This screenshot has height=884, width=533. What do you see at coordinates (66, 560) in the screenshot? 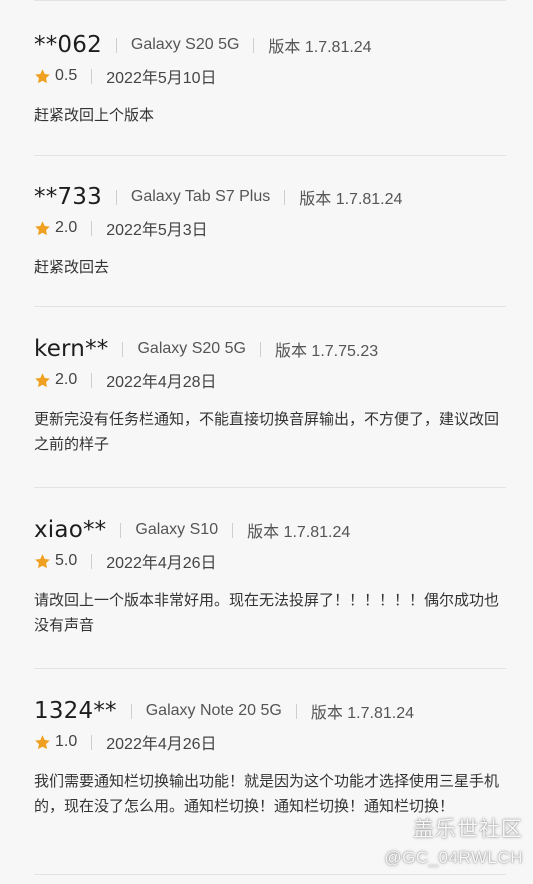
I see `review-rating: 5.0` at bounding box center [66, 560].